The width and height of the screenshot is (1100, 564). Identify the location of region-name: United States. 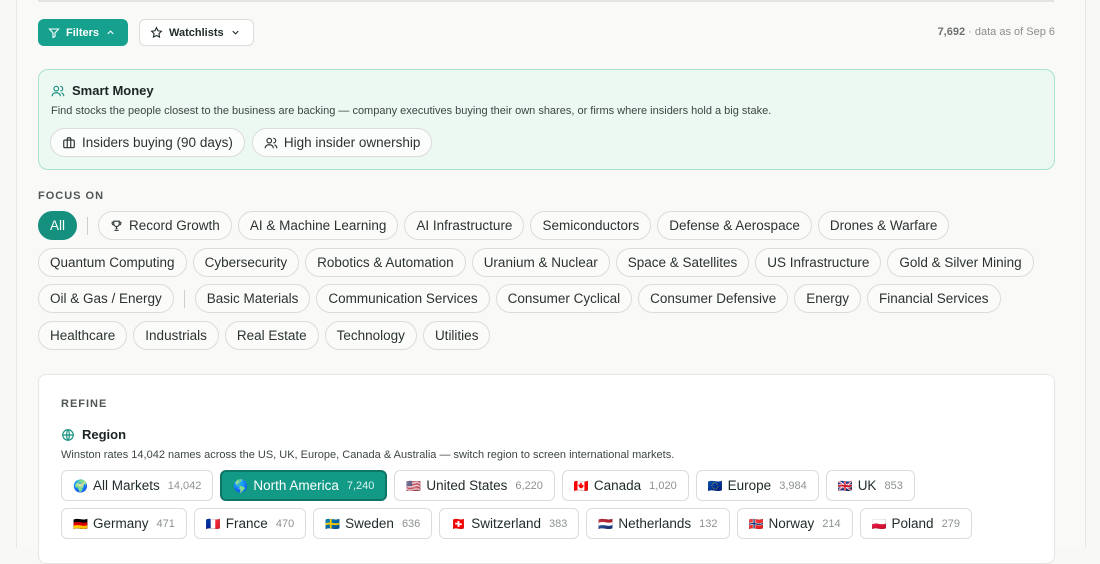
(467, 485).